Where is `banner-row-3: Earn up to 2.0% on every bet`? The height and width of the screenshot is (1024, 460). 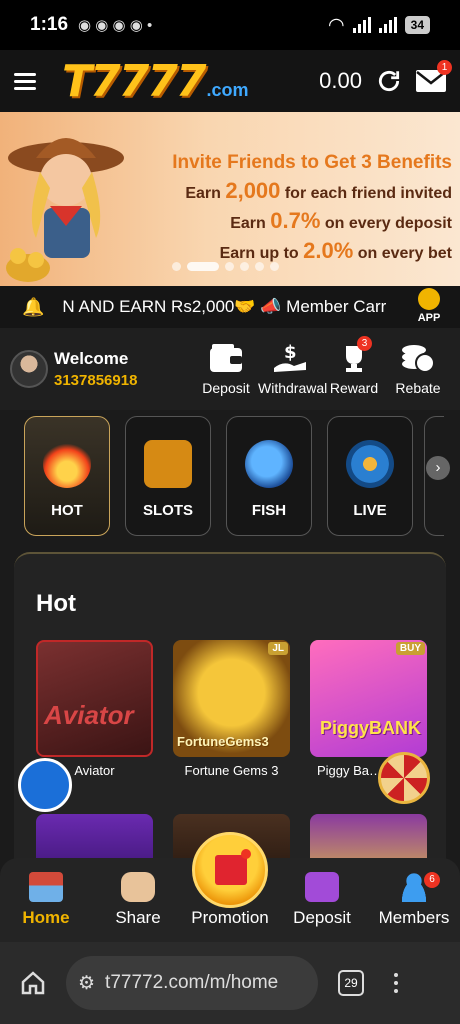
banner-row-3: Earn up to 2.0% on every bet is located at coordinates (335, 250).